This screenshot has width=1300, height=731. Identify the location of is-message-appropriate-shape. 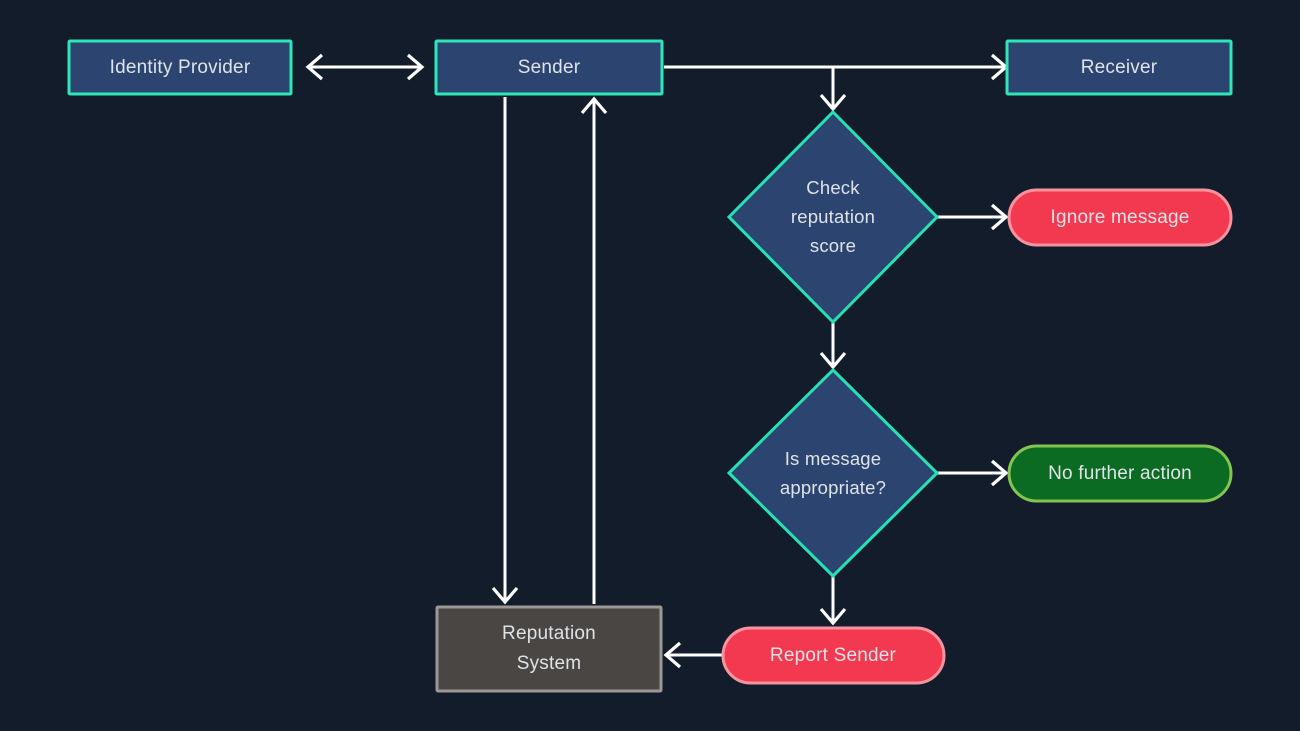
(833, 473).